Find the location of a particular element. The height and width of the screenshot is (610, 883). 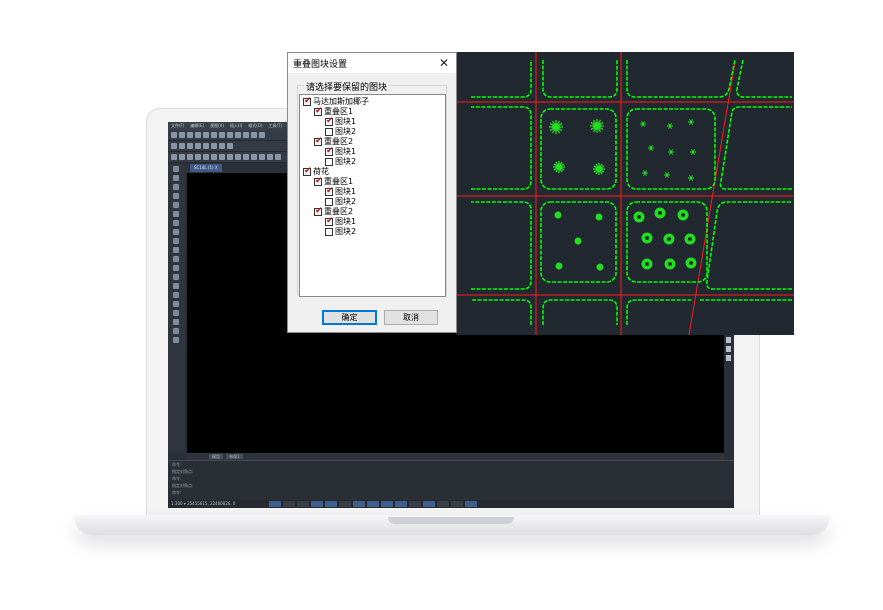

coordinate-readout: 1:300 ▾ 25455615, 22400826, 0 is located at coordinates (203, 503).